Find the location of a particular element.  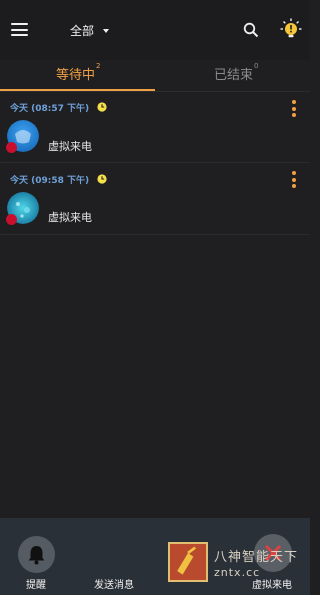

remind-button is located at coordinates (36, 554).